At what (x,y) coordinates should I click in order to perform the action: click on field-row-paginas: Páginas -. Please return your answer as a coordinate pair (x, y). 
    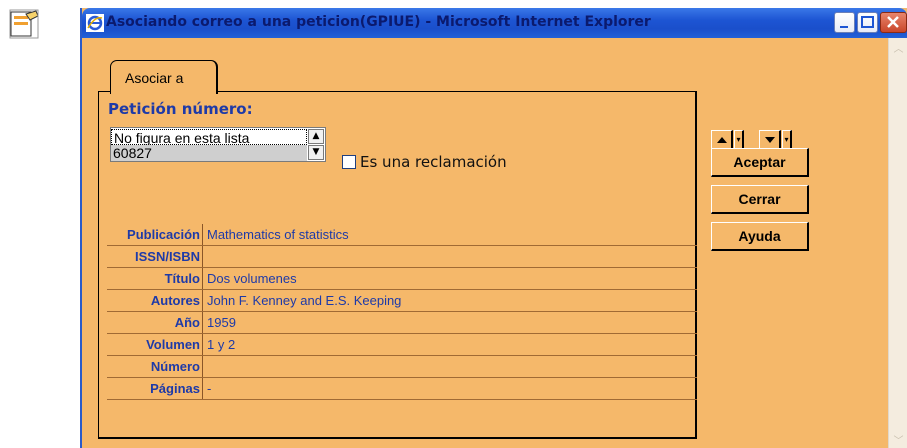
    Looking at the image, I should click on (402, 389).